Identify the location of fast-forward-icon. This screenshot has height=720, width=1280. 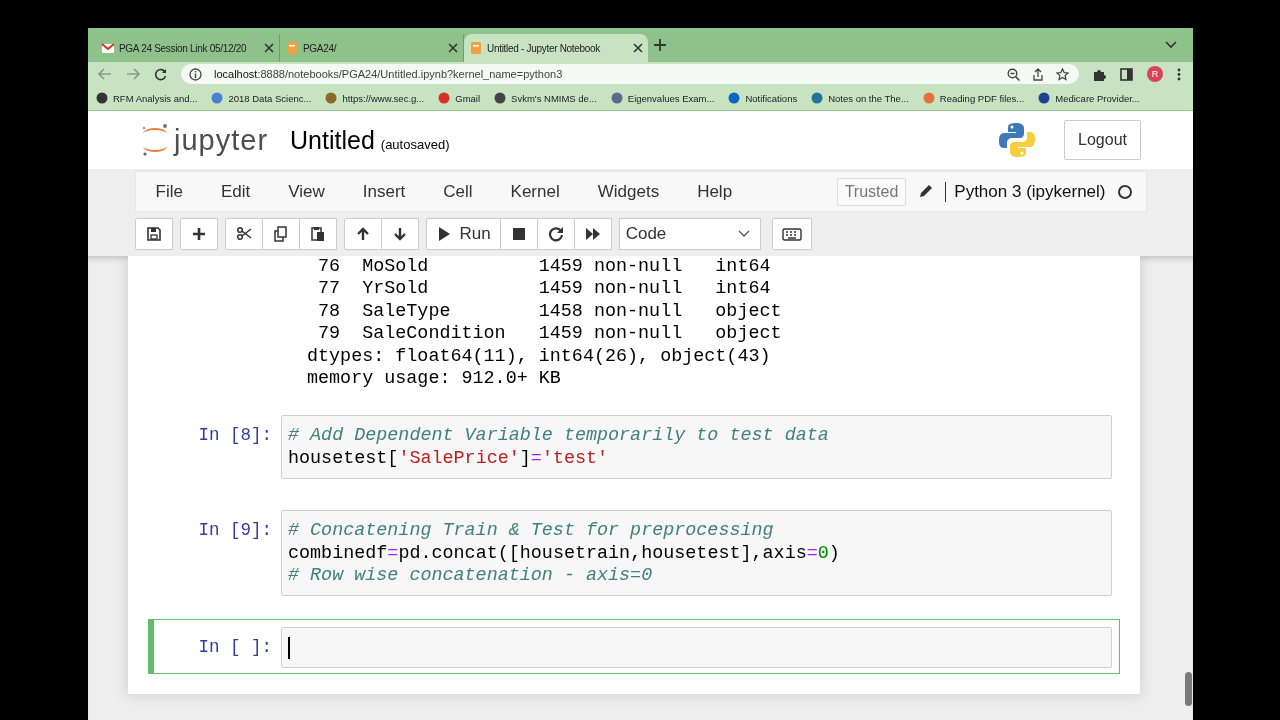
(592, 234).